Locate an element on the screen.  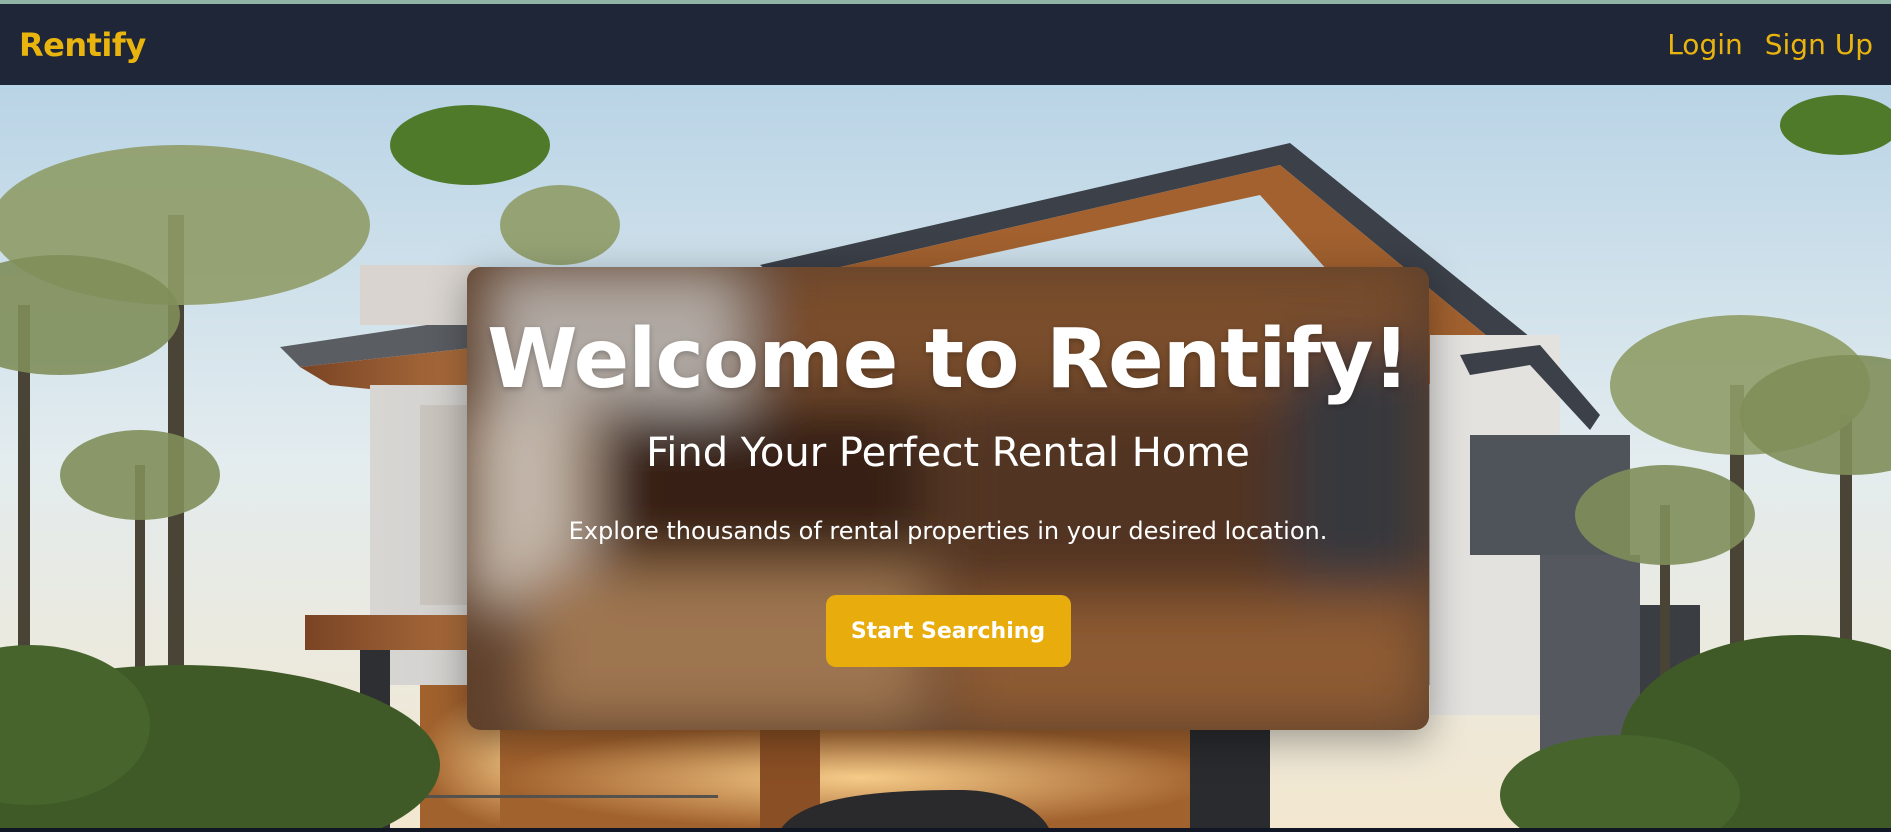
nav-links: Login Sign Up is located at coordinates (1770, 44).